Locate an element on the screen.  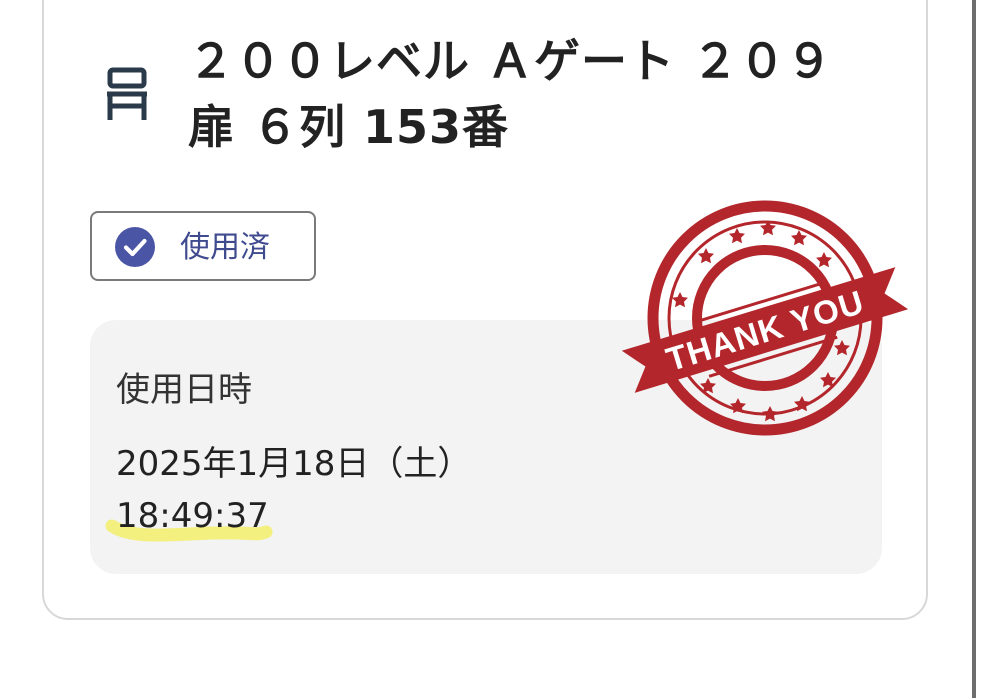
check-circle-icon is located at coordinates (135, 247).